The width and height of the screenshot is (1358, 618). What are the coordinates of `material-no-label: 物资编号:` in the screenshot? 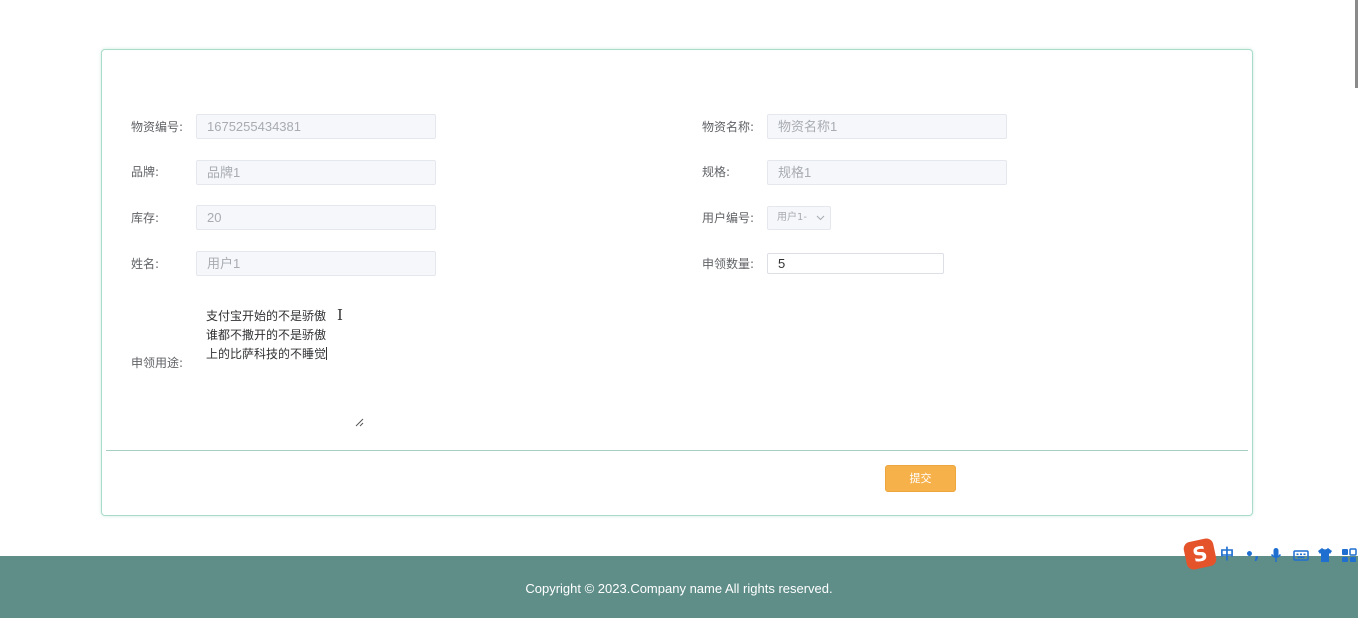 It's located at (157, 127).